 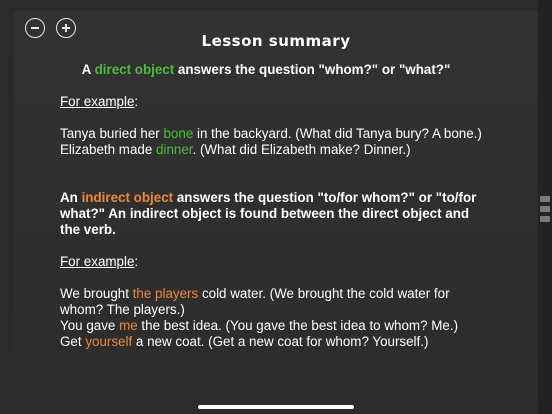 What do you see at coordinates (109, 341) in the screenshot?
I see `highlighted-word: yourself` at bounding box center [109, 341].